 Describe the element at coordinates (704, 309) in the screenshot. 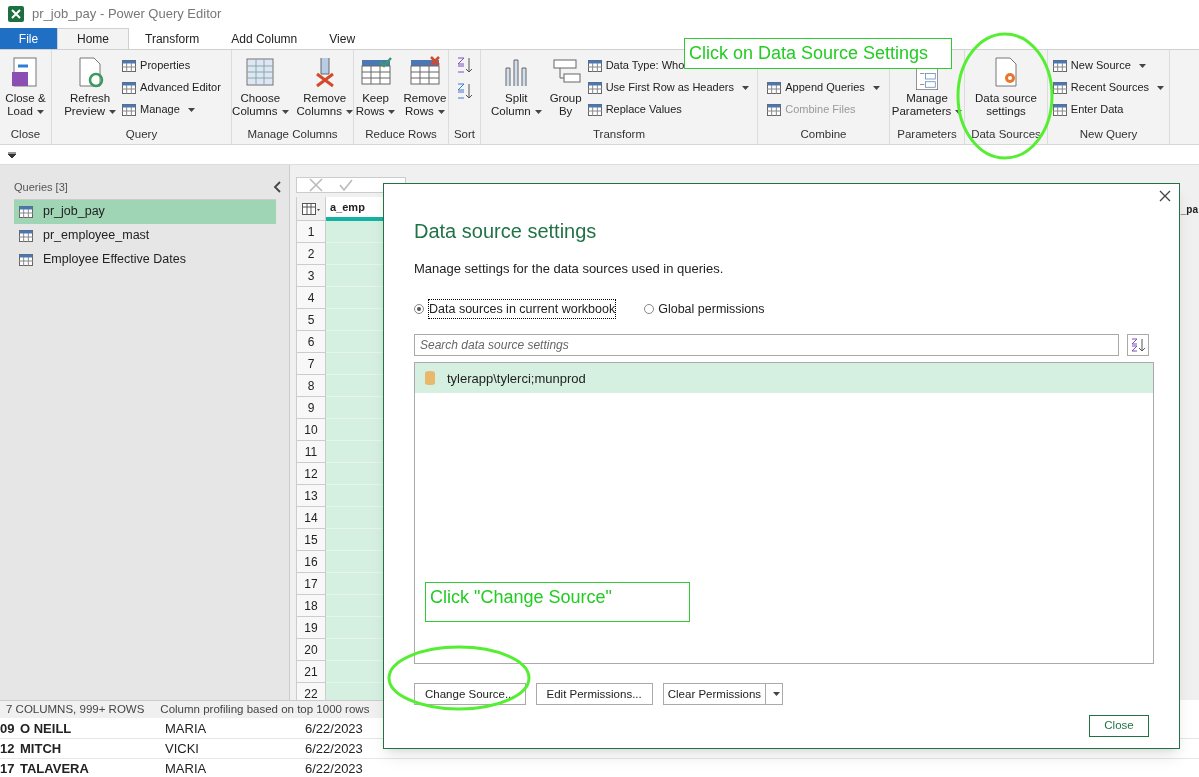

I see `radio-option: Global permissions` at that location.